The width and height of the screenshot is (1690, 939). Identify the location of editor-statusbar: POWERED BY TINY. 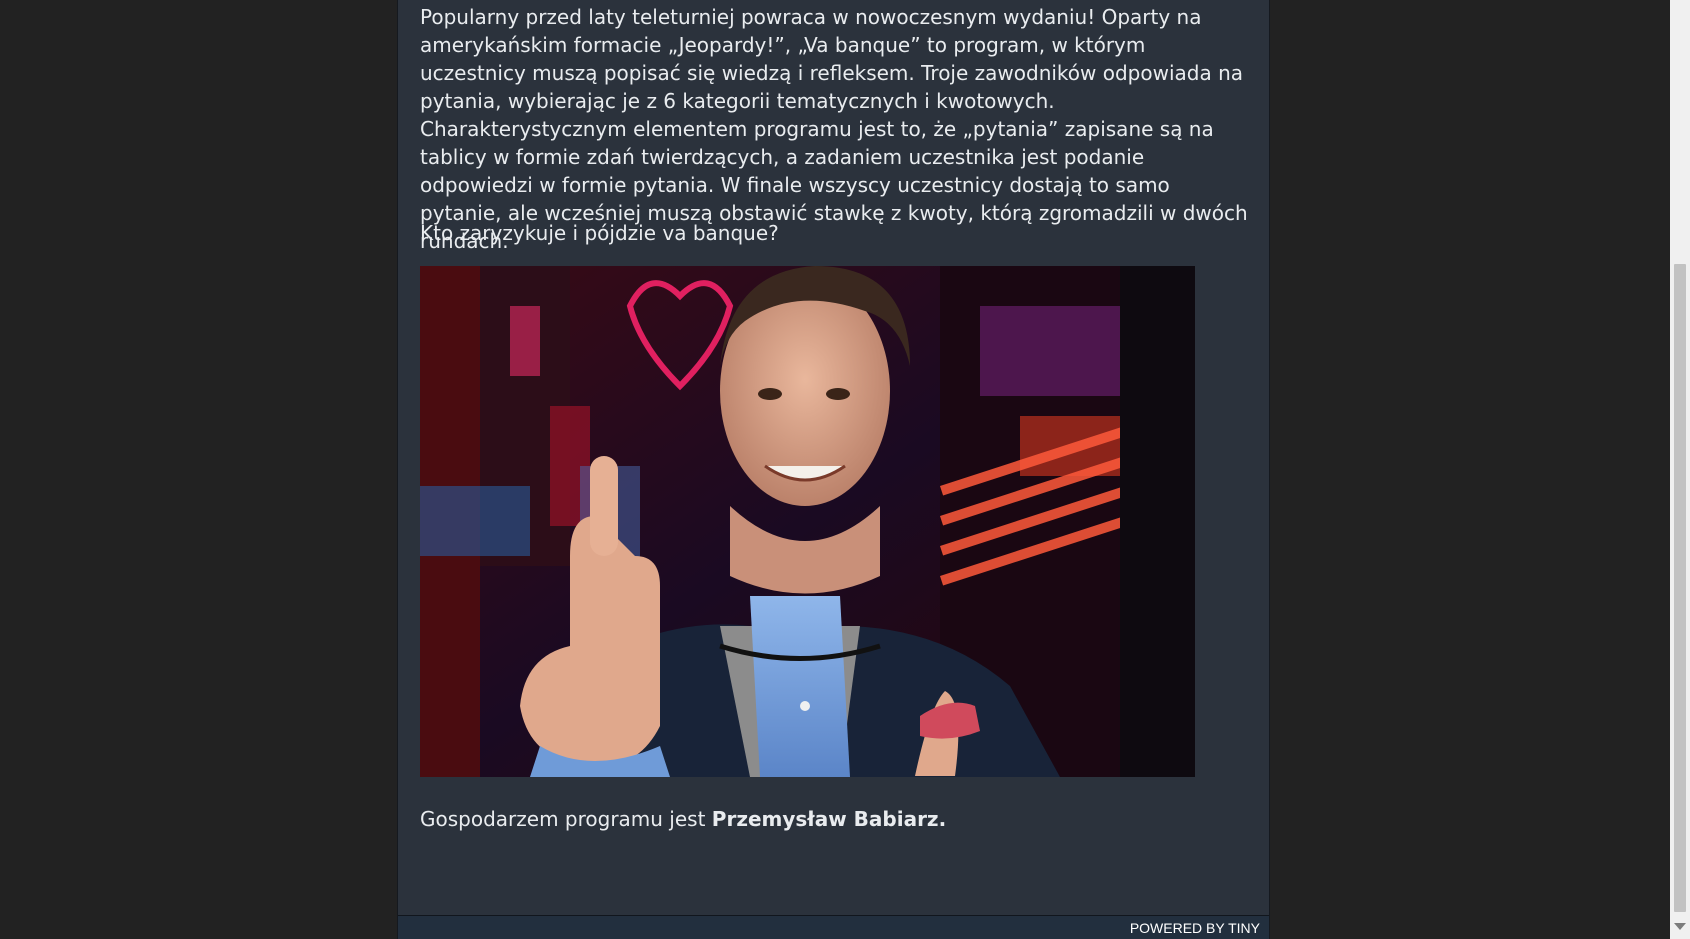
(833, 927).